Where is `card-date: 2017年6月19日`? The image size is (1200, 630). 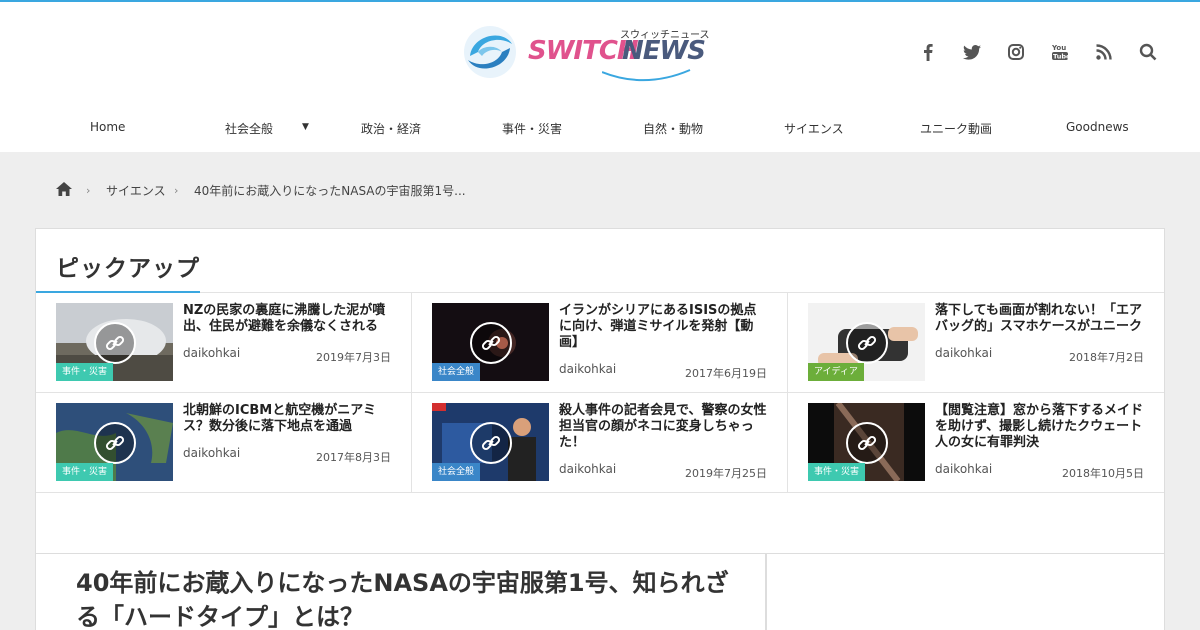 card-date: 2017年6月19日 is located at coordinates (726, 373).